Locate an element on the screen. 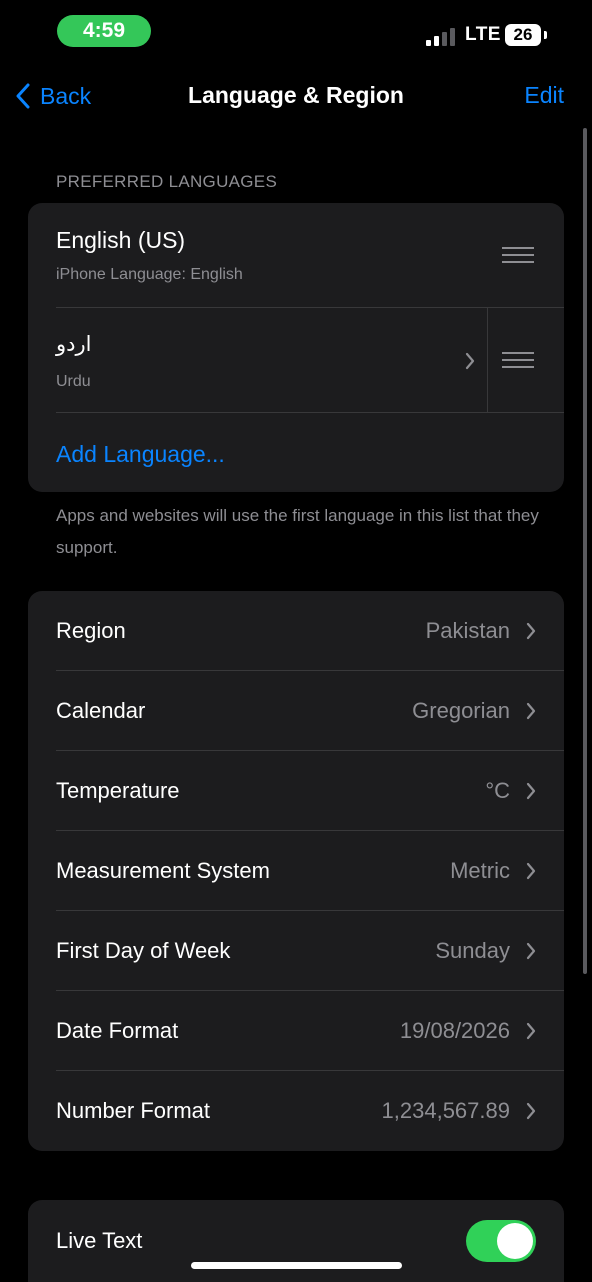 The width and height of the screenshot is (592, 1282). setting-row-live-text: Live Text is located at coordinates (296, 1241).